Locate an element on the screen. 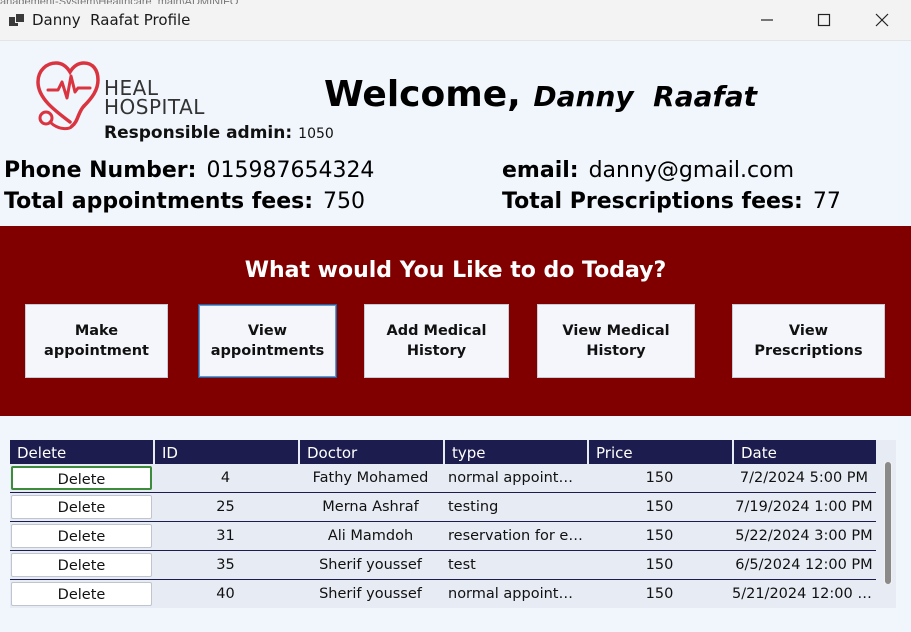  type-cell: test is located at coordinates (515, 565).